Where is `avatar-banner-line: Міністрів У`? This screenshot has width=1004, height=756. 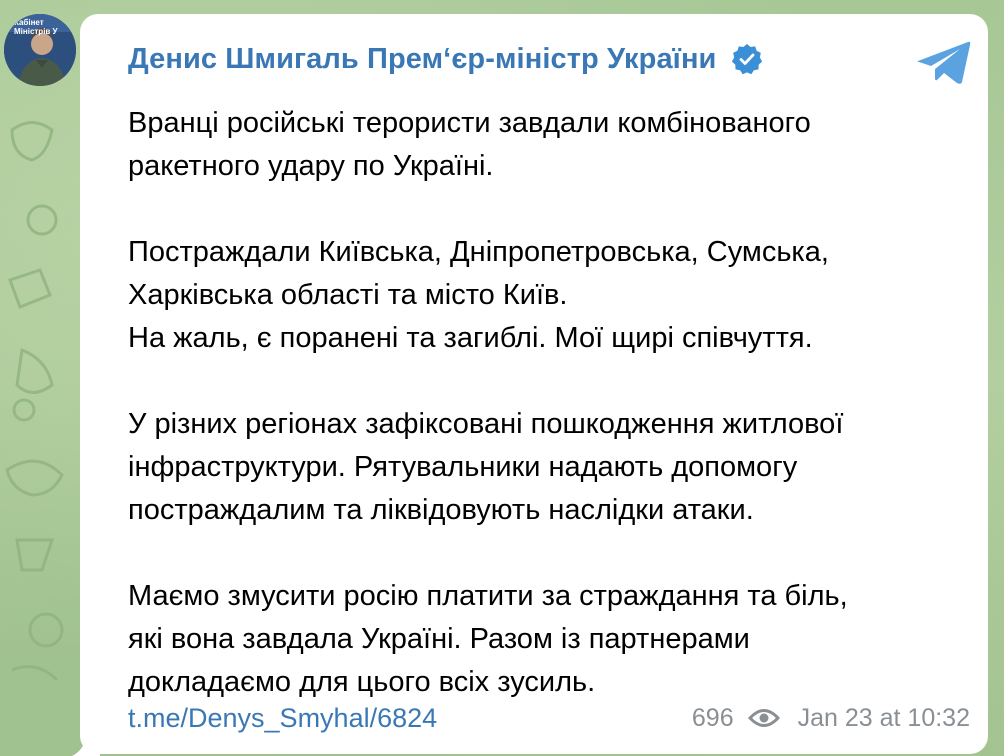 avatar-banner-line: Міністрів У is located at coordinates (36, 31).